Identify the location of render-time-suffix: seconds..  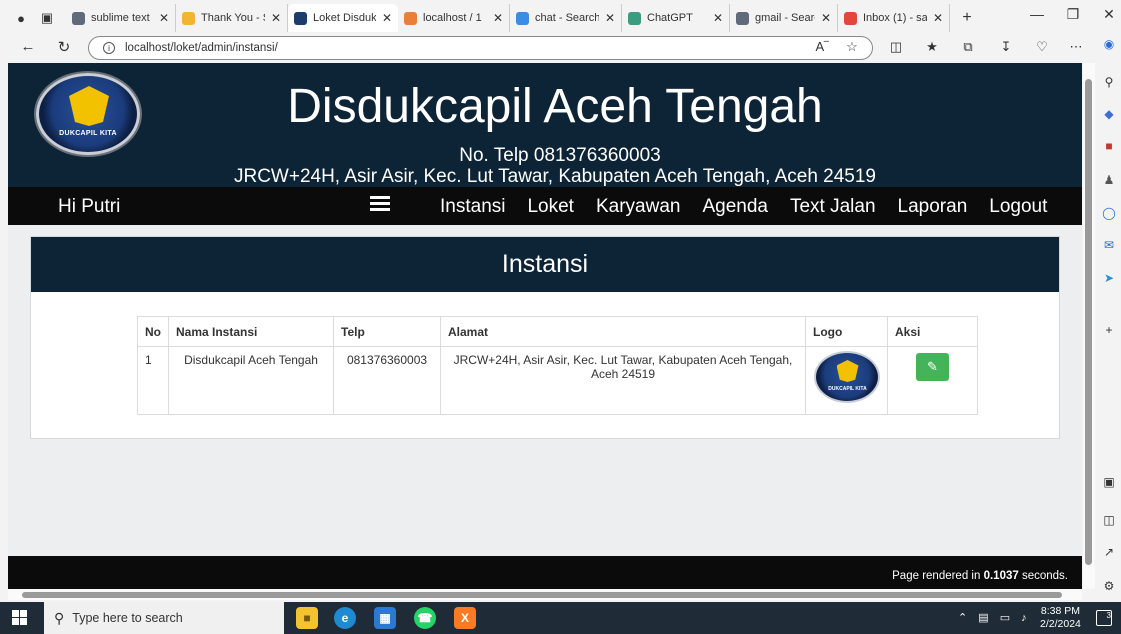
(1043, 576).